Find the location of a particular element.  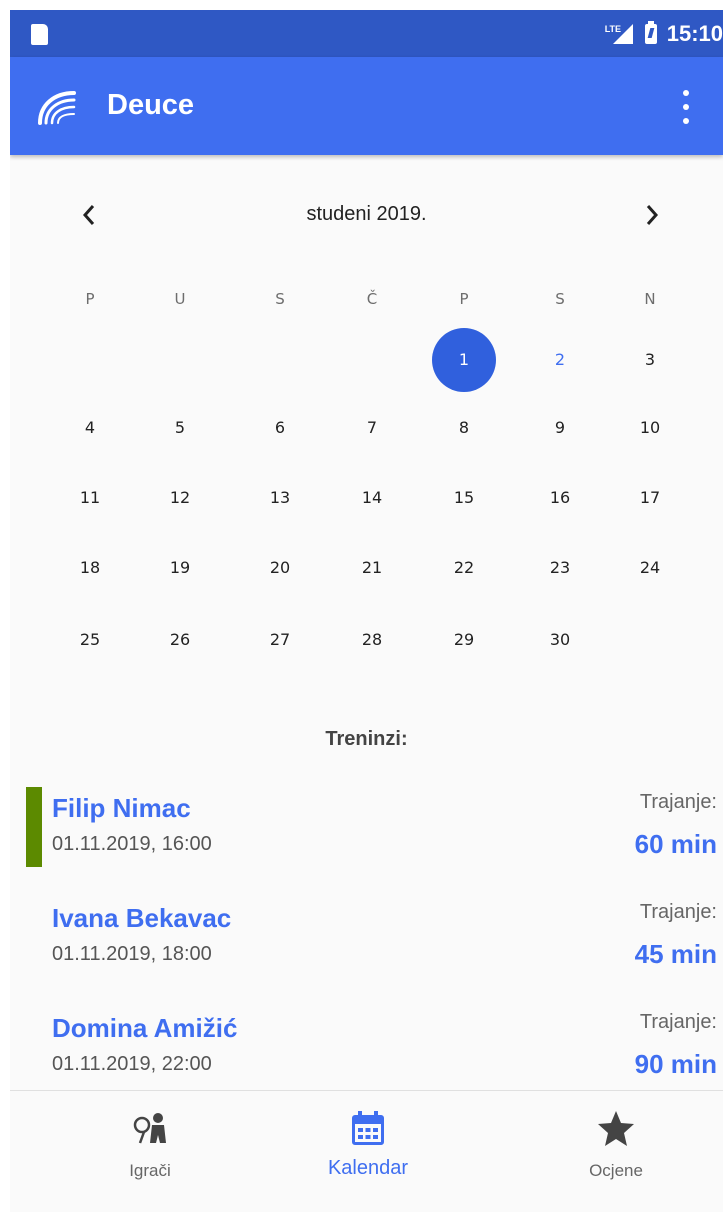

star-icon is located at coordinates (616, 1128).